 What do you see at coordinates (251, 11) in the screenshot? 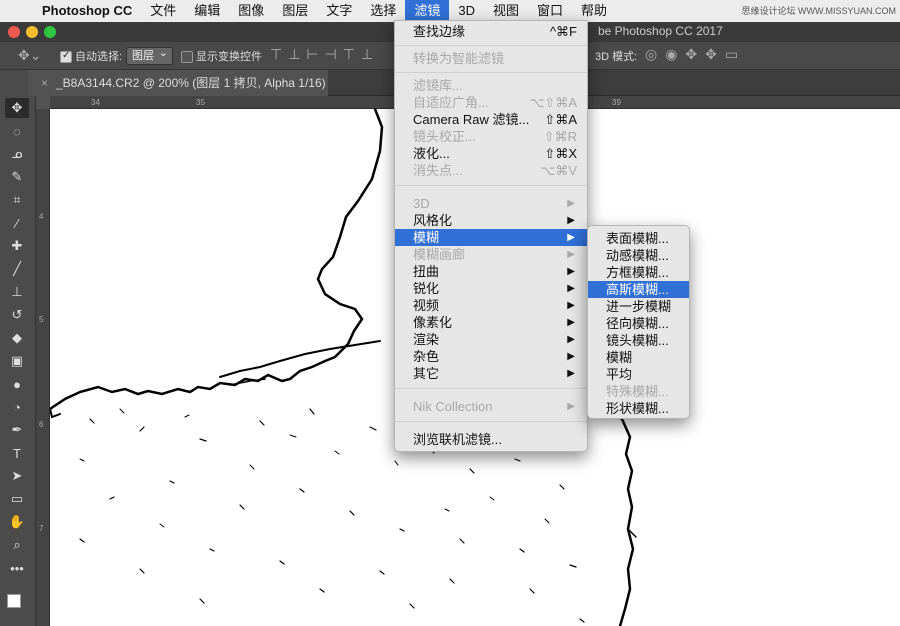
I see `menu-image: 图像` at bounding box center [251, 11].